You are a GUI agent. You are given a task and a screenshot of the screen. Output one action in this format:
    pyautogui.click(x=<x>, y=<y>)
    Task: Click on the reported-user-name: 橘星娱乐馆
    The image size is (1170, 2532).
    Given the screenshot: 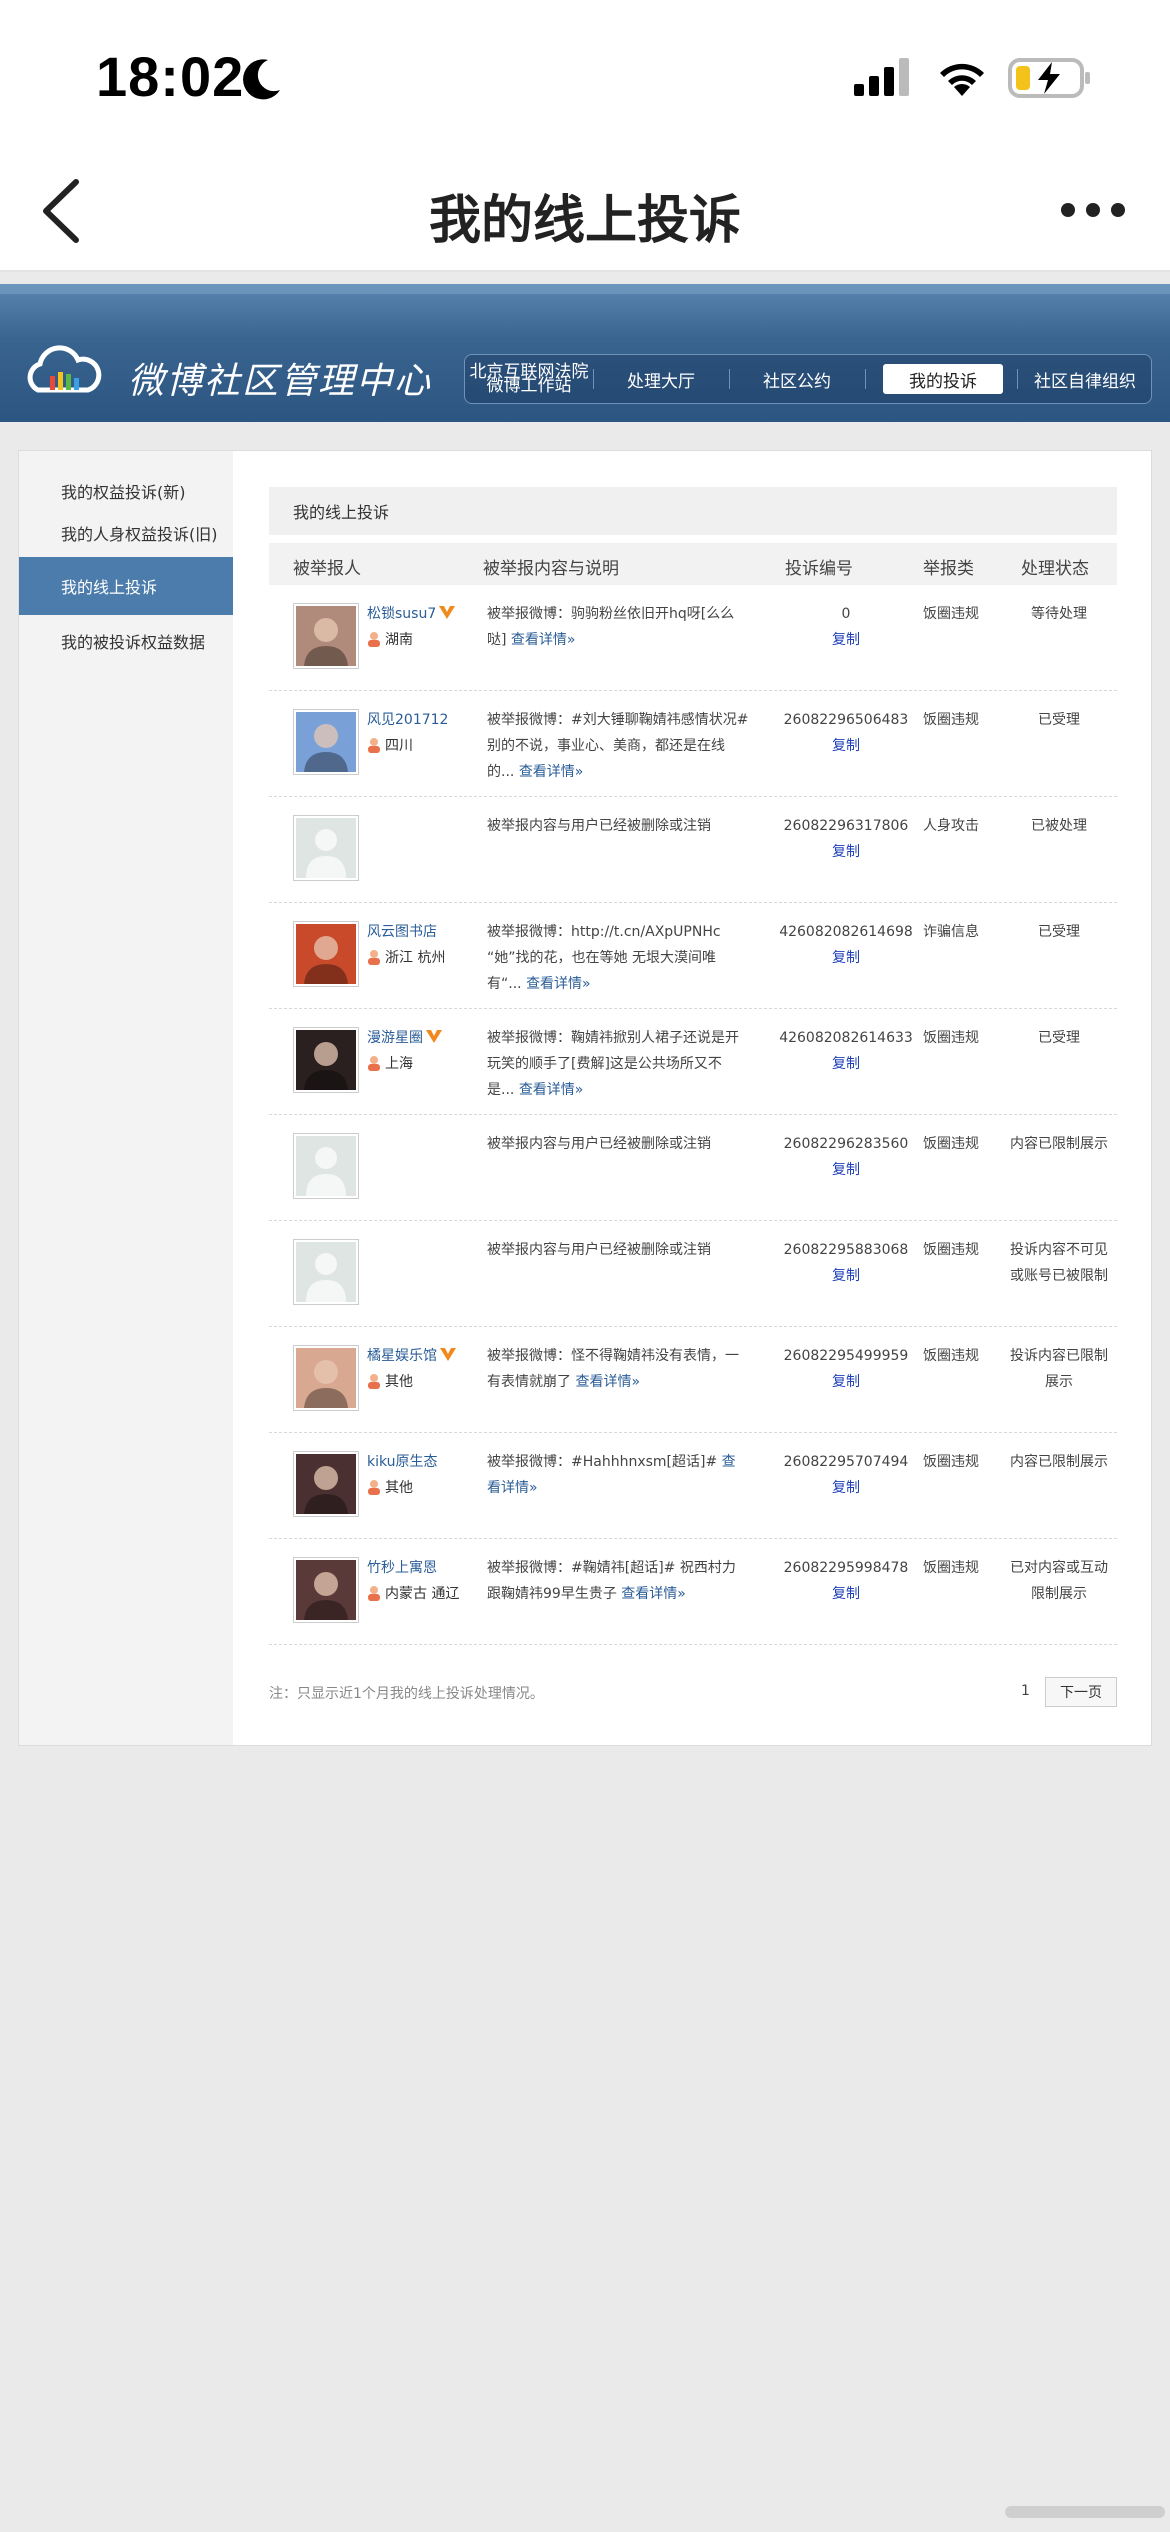 What is the action you would take?
    pyautogui.click(x=412, y=1355)
    